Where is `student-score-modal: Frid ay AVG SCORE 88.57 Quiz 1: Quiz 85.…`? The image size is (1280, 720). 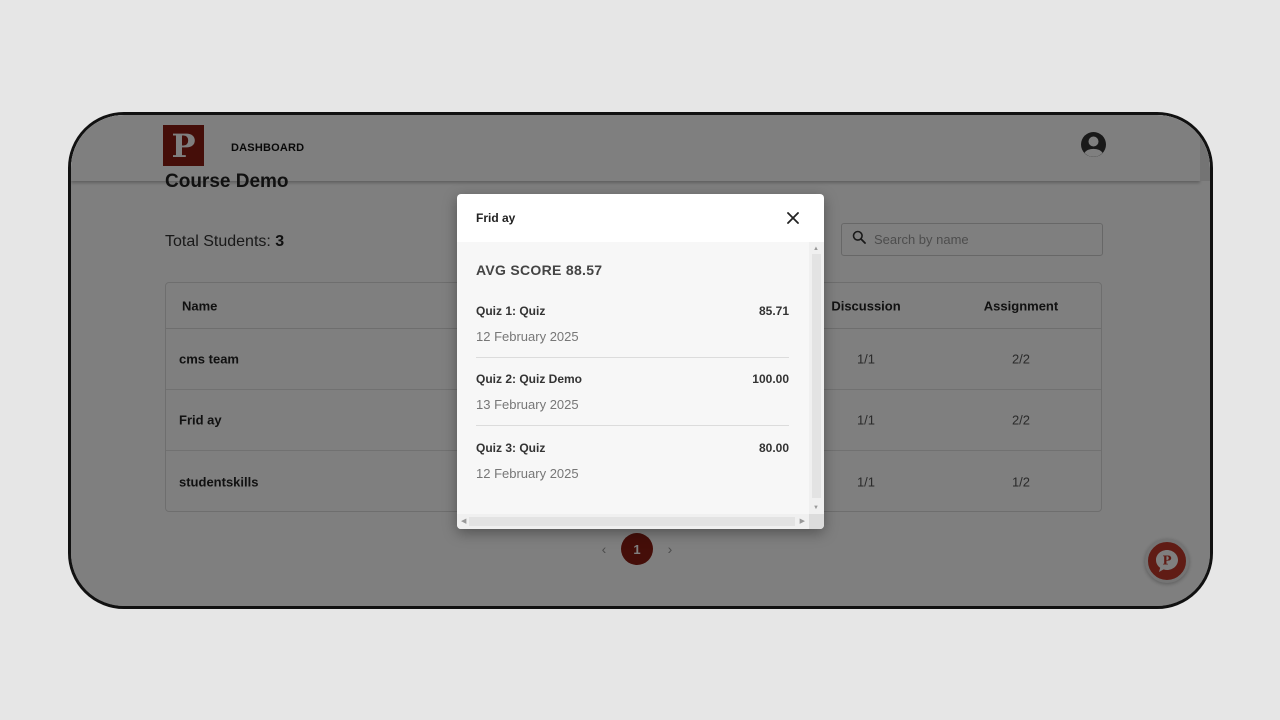
student-score-modal: Frid ay AVG SCORE 88.57 Quiz 1: Quiz 85.… is located at coordinates (640, 361).